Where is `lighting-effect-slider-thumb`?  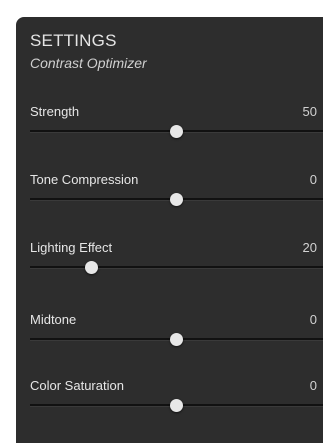 lighting-effect-slider-thumb is located at coordinates (92, 267).